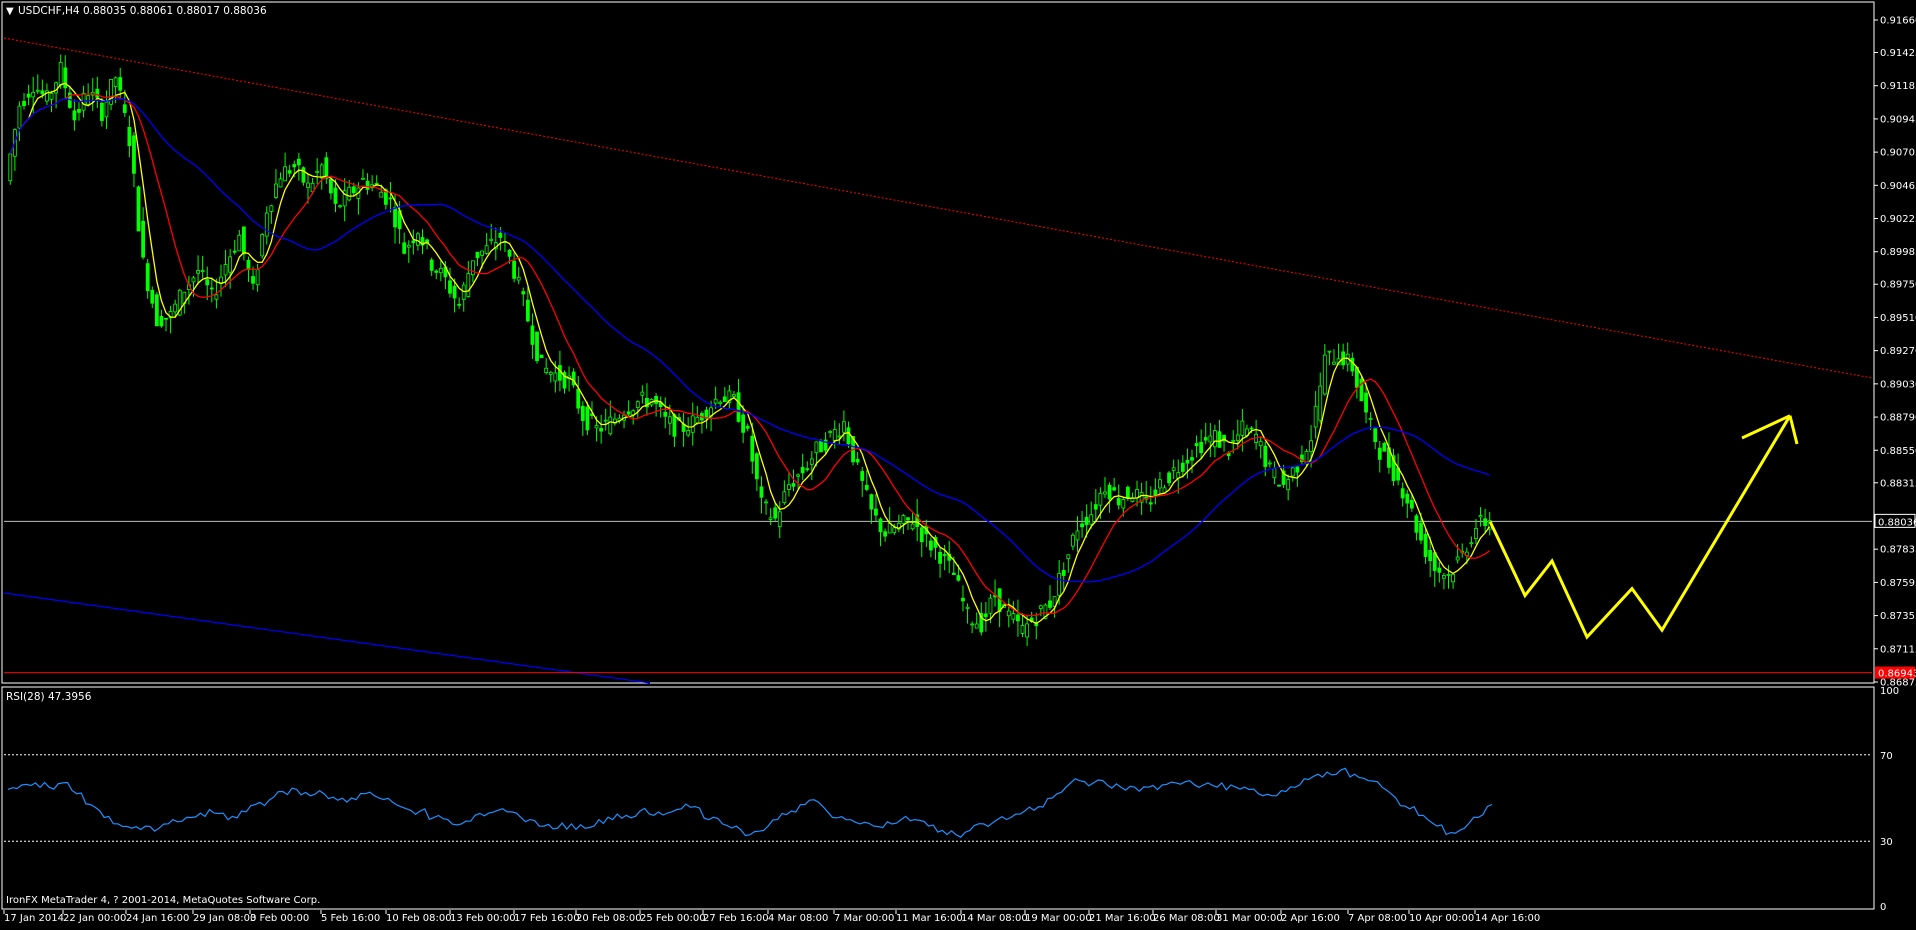 Image resolution: width=1916 pixels, height=930 pixels. What do you see at coordinates (10, 11) in the screenshot?
I see `title-arrow-icon: ▼` at bounding box center [10, 11].